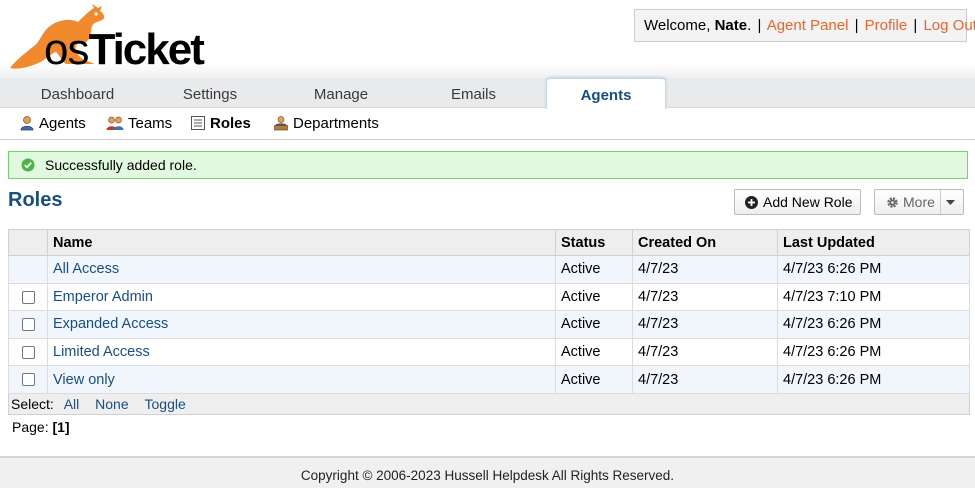 The image size is (975, 488). I want to click on log-out-link: Log Out, so click(949, 25).